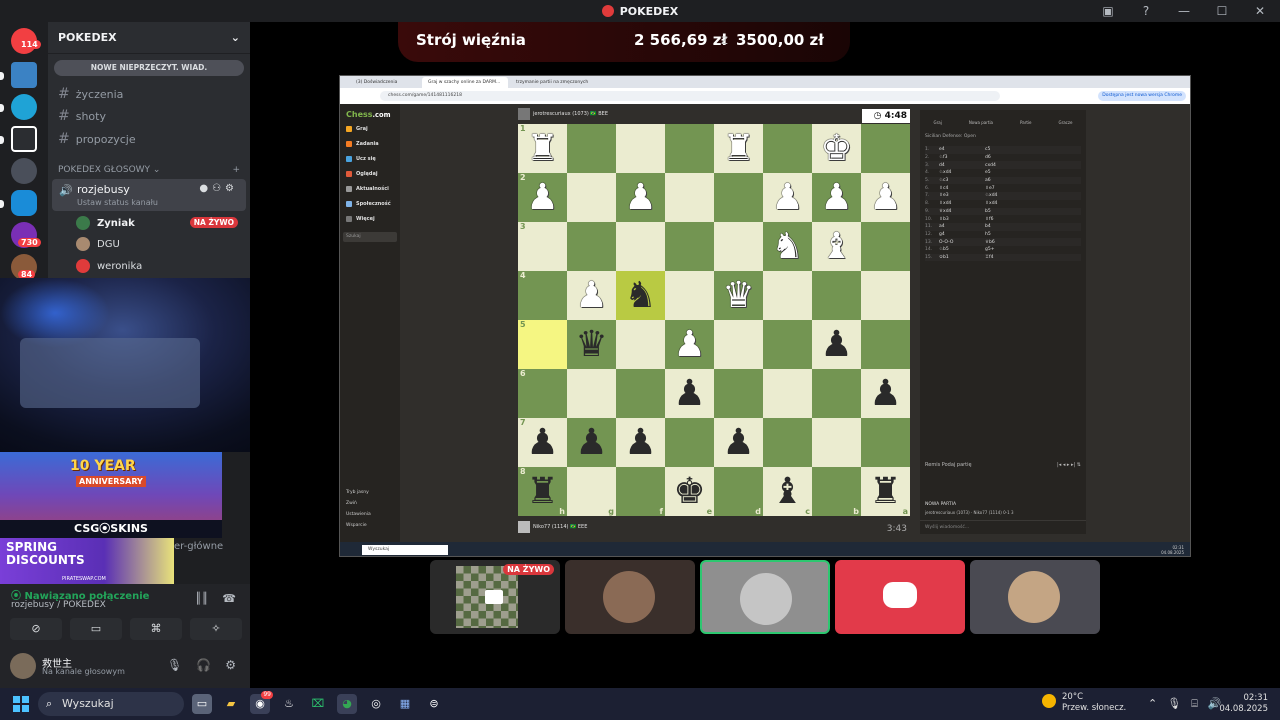  I want to click on start-button, so click(21, 704).